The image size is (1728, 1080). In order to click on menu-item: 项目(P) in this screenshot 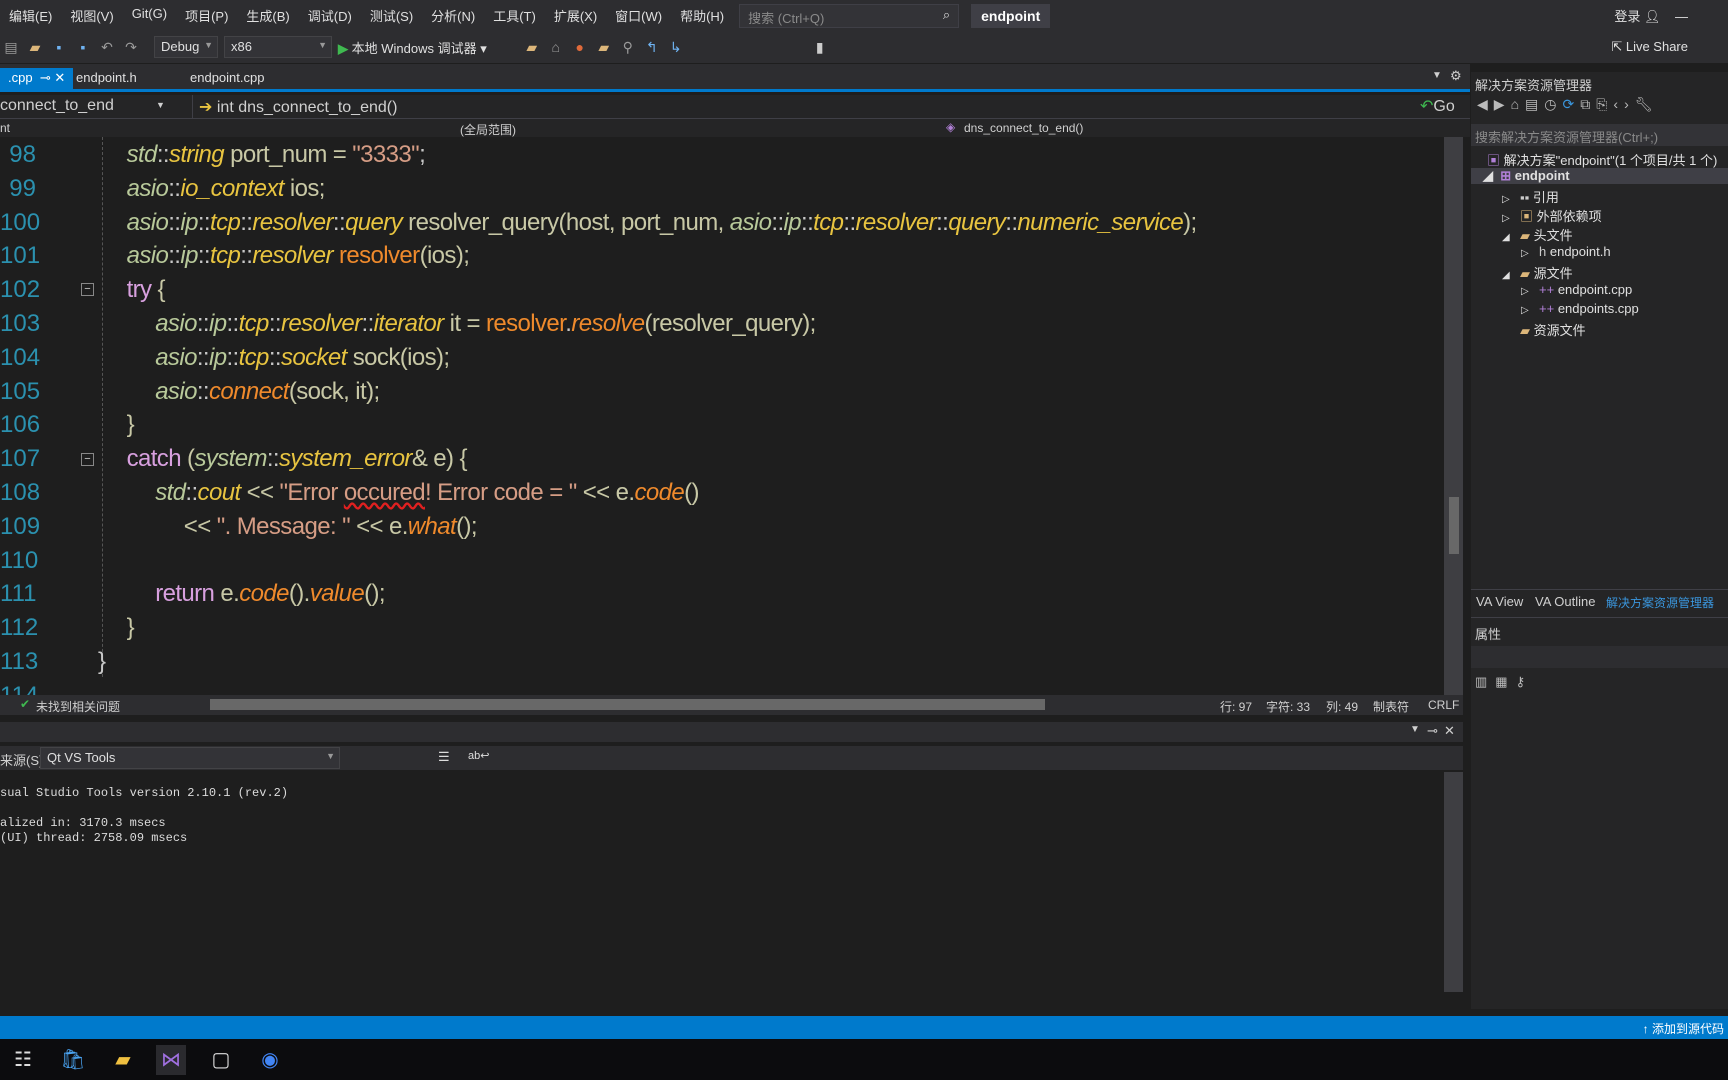, I will do `click(206, 15)`.